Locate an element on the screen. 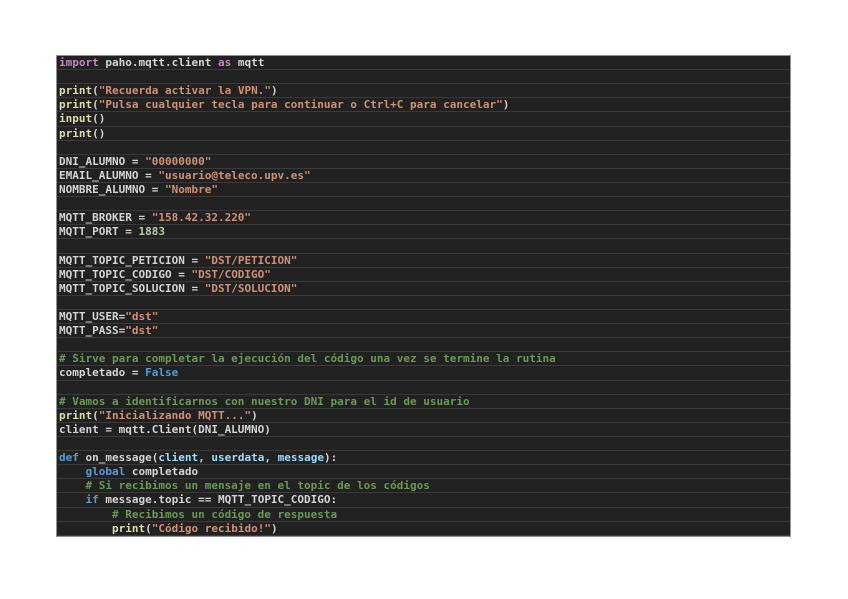 The height and width of the screenshot is (599, 848). code-line: DNI_ALUMNO = "00000000" is located at coordinates (423, 162).